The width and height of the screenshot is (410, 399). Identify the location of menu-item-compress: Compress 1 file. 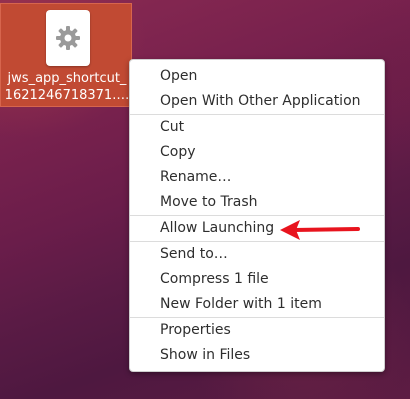
(257, 279).